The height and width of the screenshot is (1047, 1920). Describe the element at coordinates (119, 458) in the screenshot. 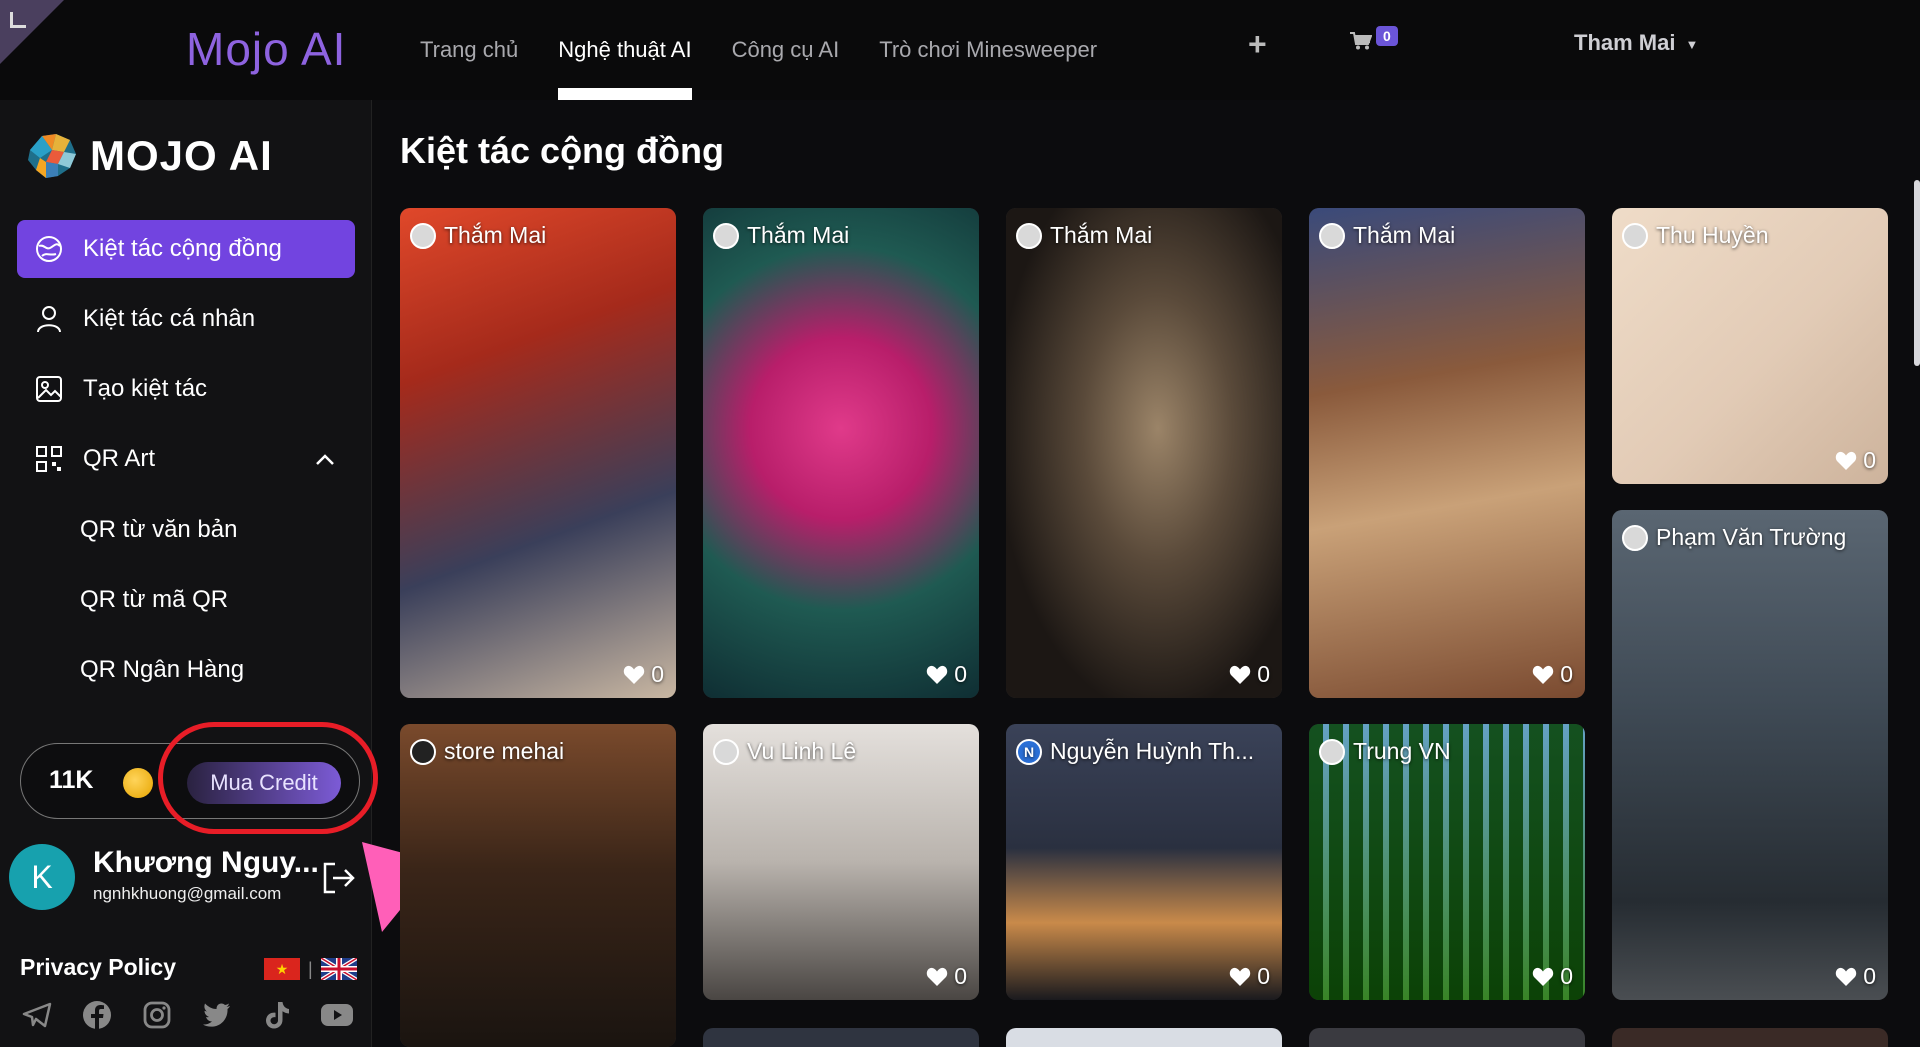

I see `sidebar-item-label: QR Art` at that location.